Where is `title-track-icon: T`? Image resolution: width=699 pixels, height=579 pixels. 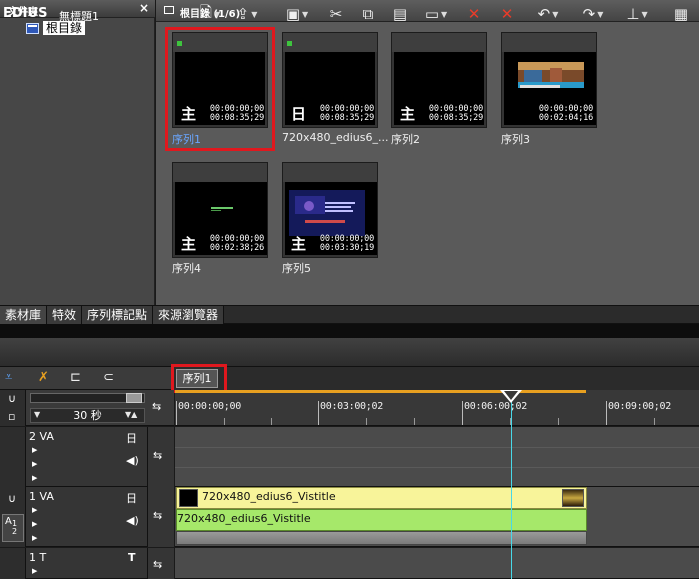
title-track-icon: T is located at coordinates (132, 557).